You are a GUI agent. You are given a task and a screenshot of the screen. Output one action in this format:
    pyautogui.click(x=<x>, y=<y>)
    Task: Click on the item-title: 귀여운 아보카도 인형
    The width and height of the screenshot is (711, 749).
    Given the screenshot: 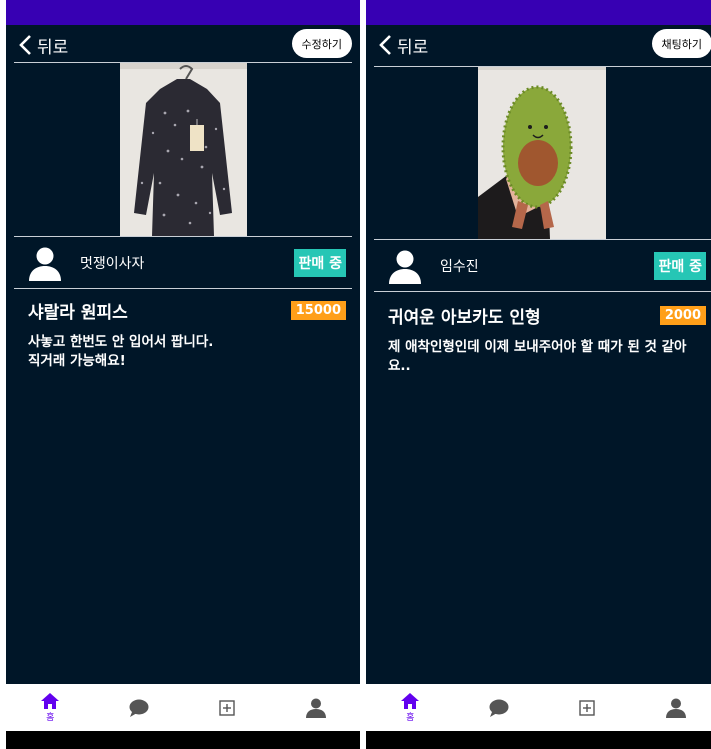 What is the action you would take?
    pyautogui.click(x=464, y=318)
    